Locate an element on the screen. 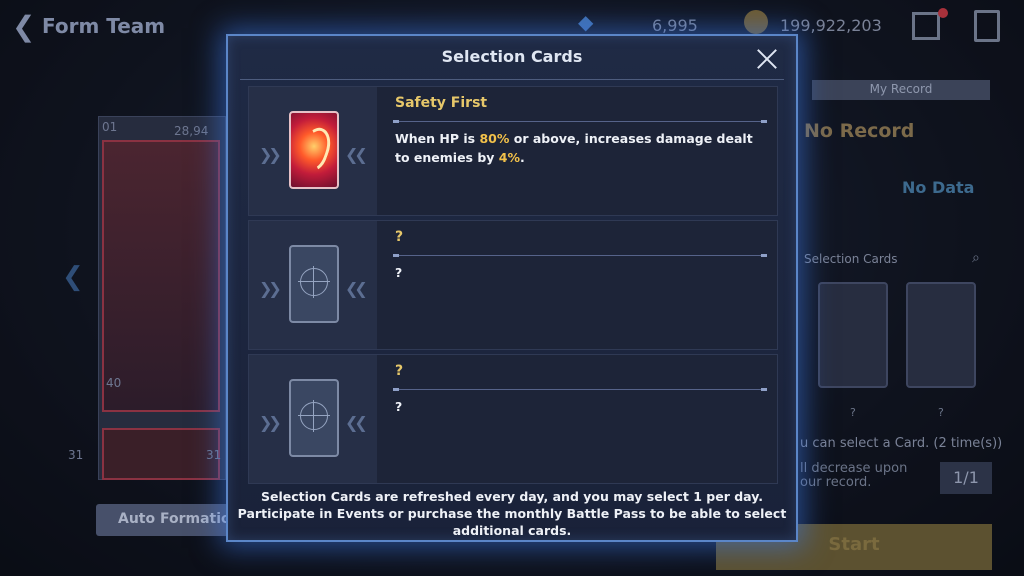 This screenshot has width=1024, height=576. decrease-info-line: our record. is located at coordinates (836, 482).